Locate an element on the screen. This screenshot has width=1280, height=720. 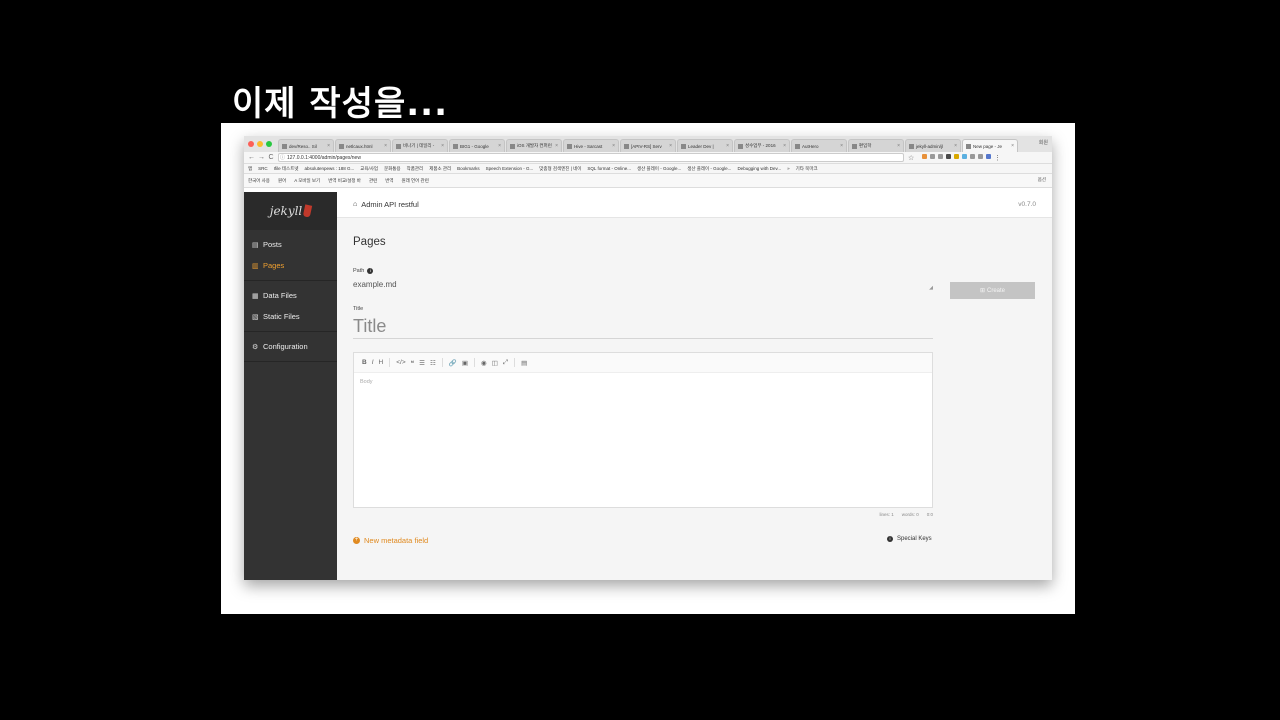
browser-tab: dev/Reso.. Sil × is located at coordinates (306, 145).